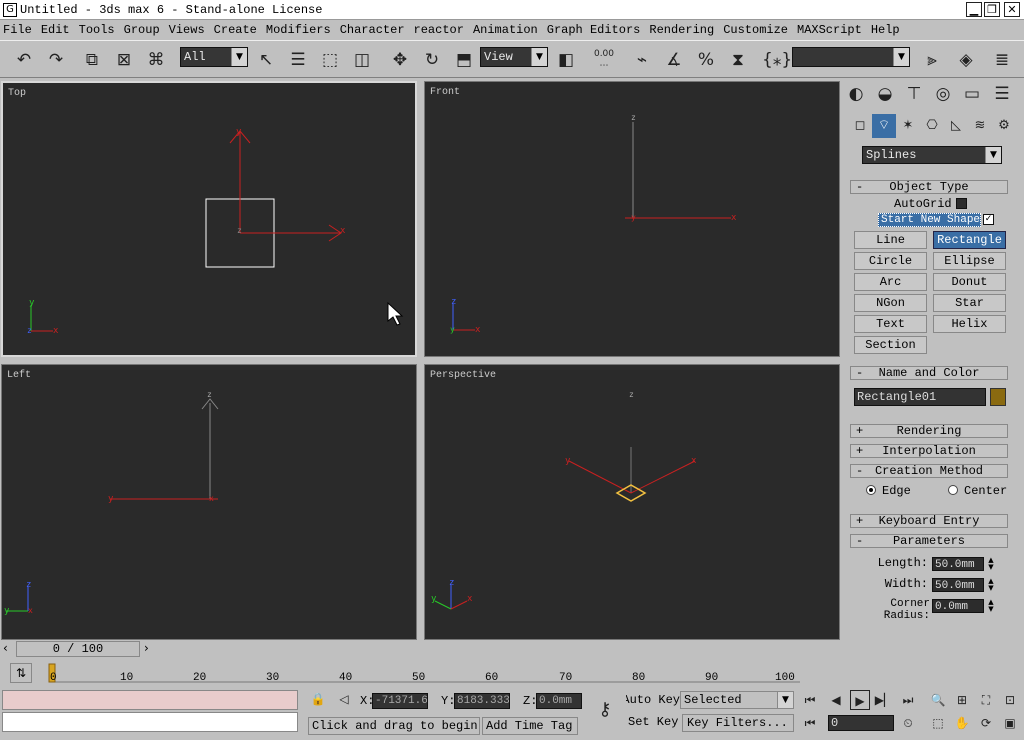 This screenshot has height=740, width=1024. I want to click on mirror-icon: ⫸, so click(932, 60).